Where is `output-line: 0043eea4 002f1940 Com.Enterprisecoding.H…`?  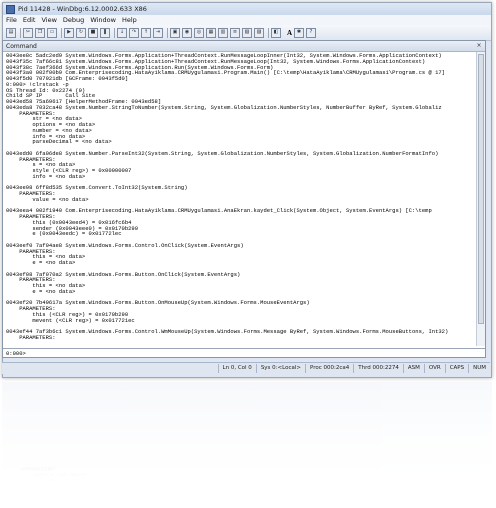
output-line: 0043eea4 002f1940 Com.Enterprisecoding.H… is located at coordinates (219, 211).